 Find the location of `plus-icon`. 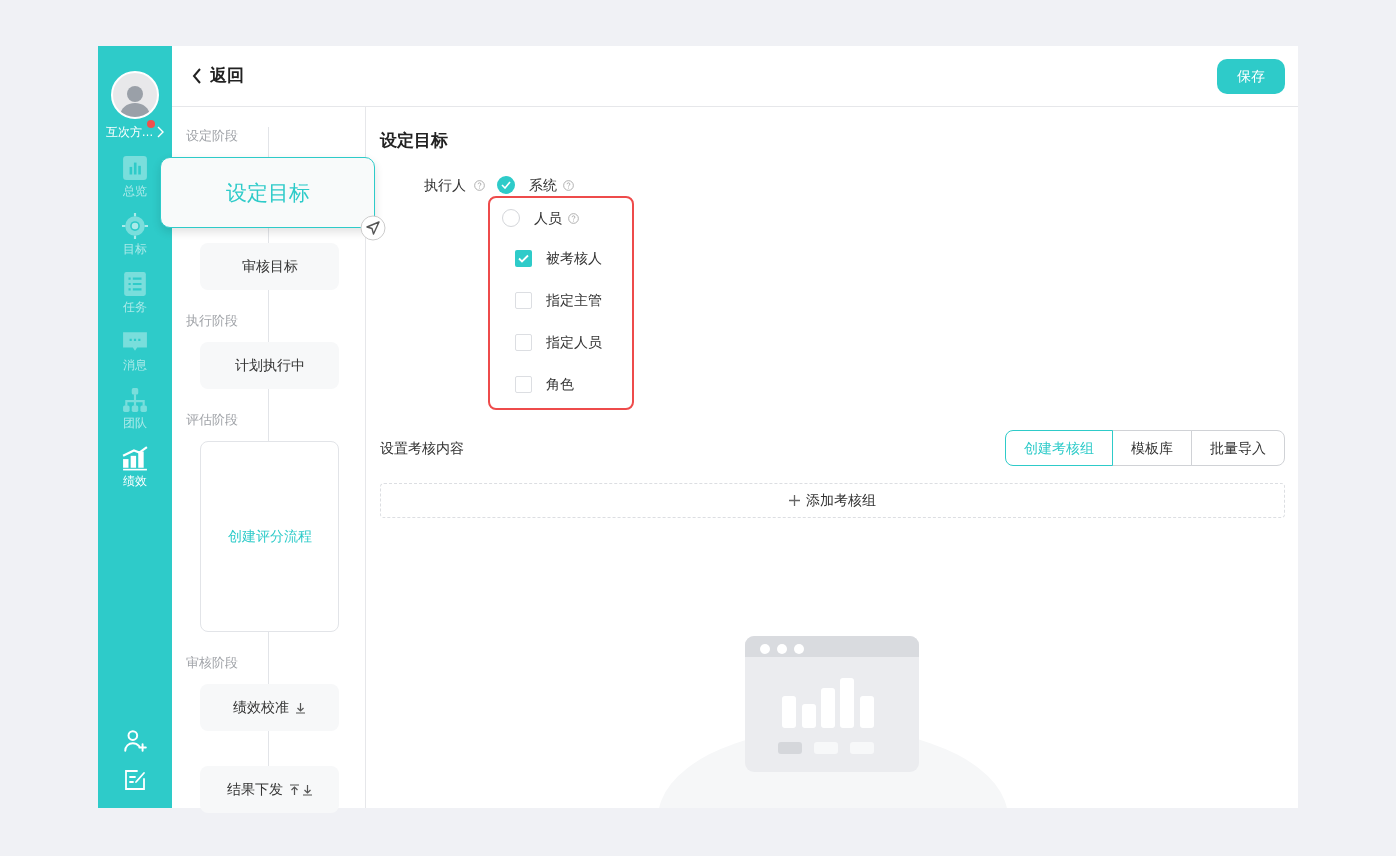

plus-icon is located at coordinates (794, 500).